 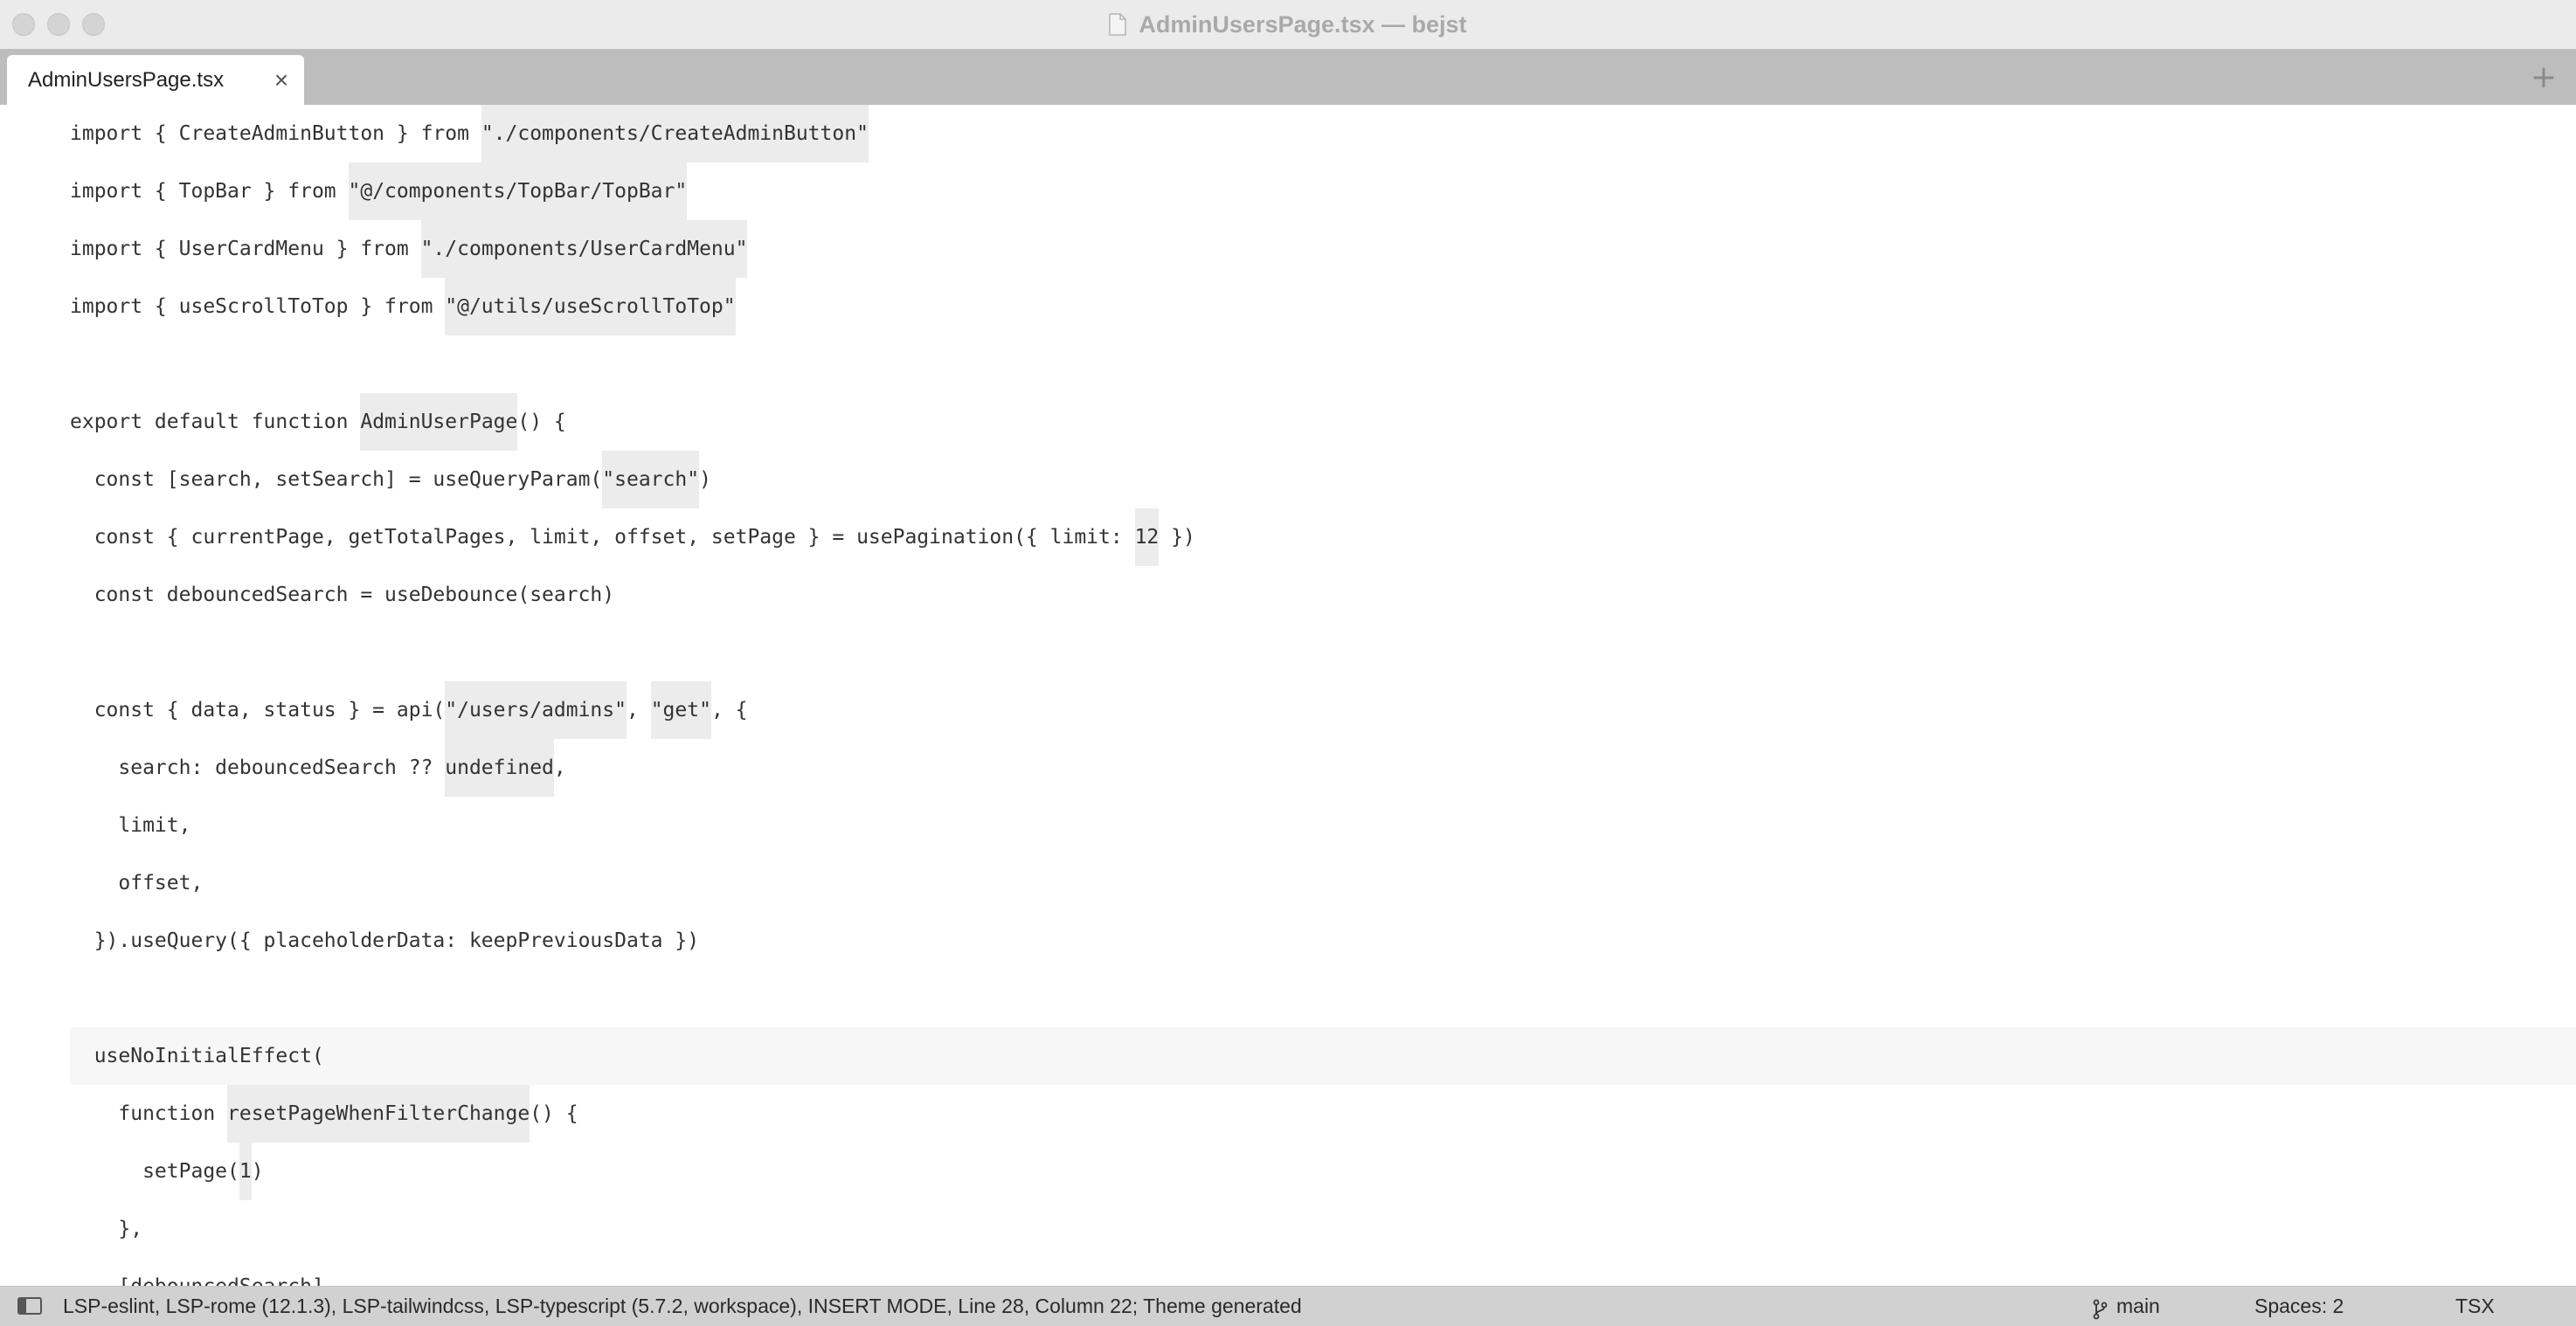 I want to click on code-token: const { data, status } = api(, so click(x=258, y=710).